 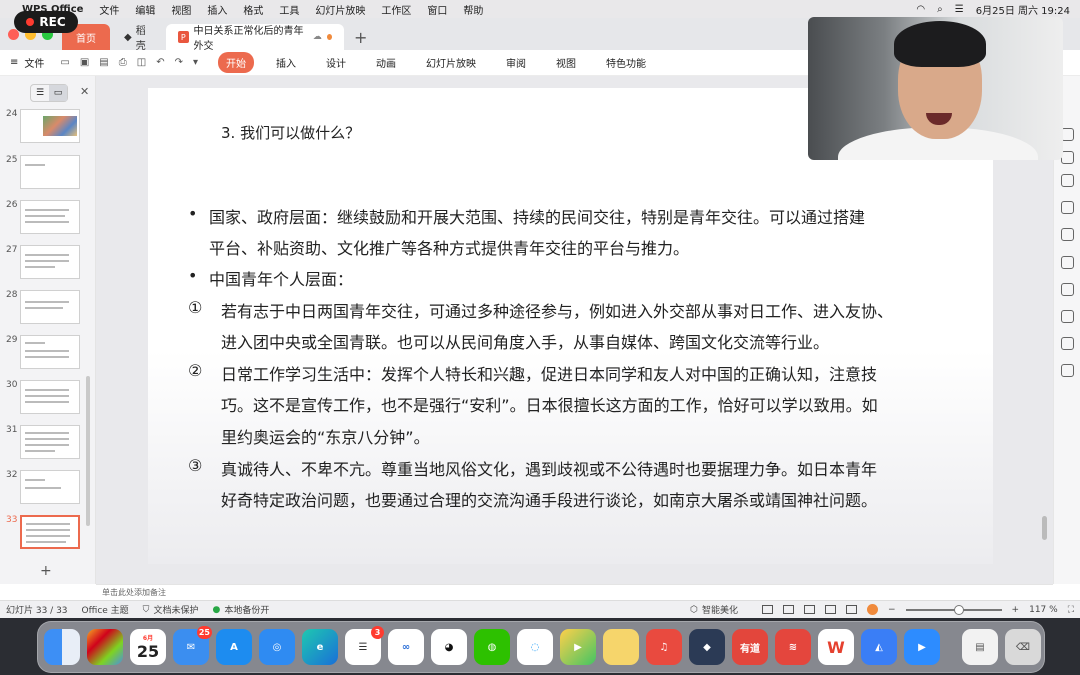 I want to click on lark-icon: ◭, so click(x=879, y=647).